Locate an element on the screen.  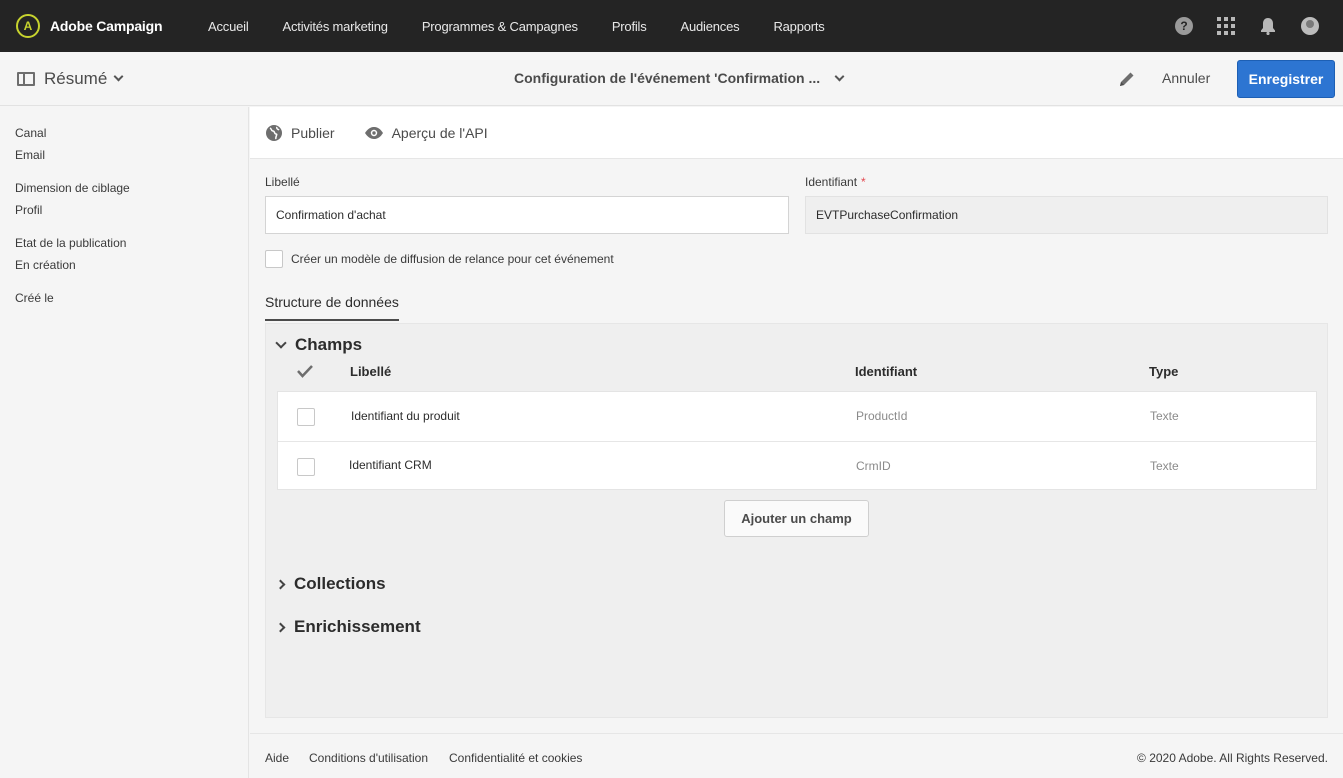
help-icon: ? is located at coordinates (1184, 26).